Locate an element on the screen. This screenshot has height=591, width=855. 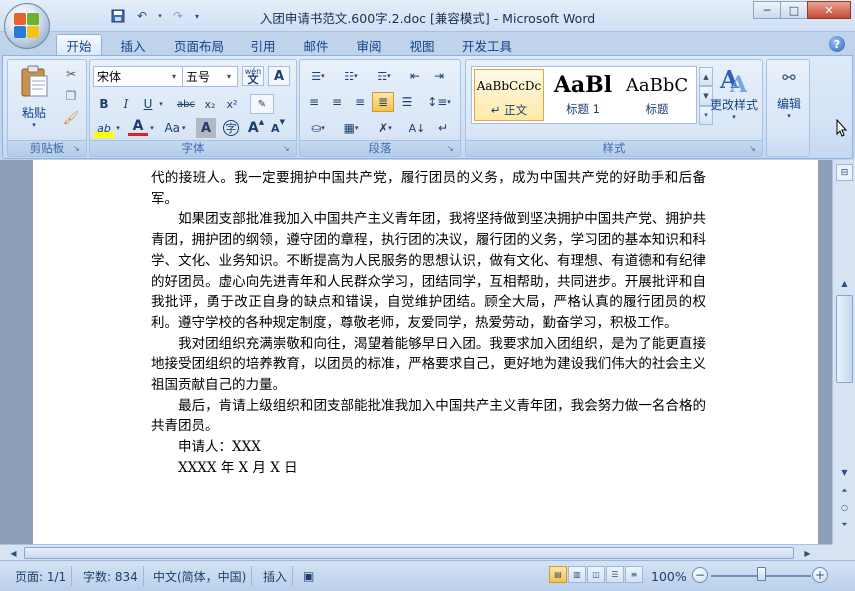
editing-button: ⚯ 编辑 ▾ is located at coordinates (789, 94).